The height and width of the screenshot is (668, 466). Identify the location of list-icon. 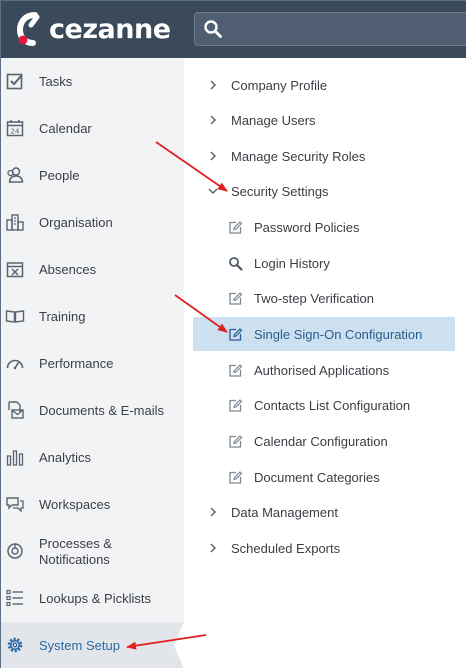
(14, 598).